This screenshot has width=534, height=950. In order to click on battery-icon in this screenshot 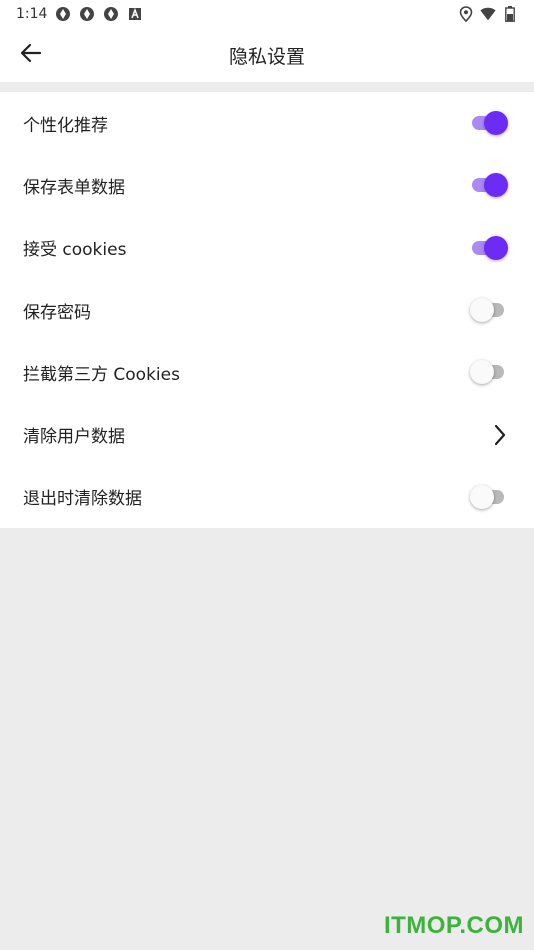, I will do `click(510, 14)`.